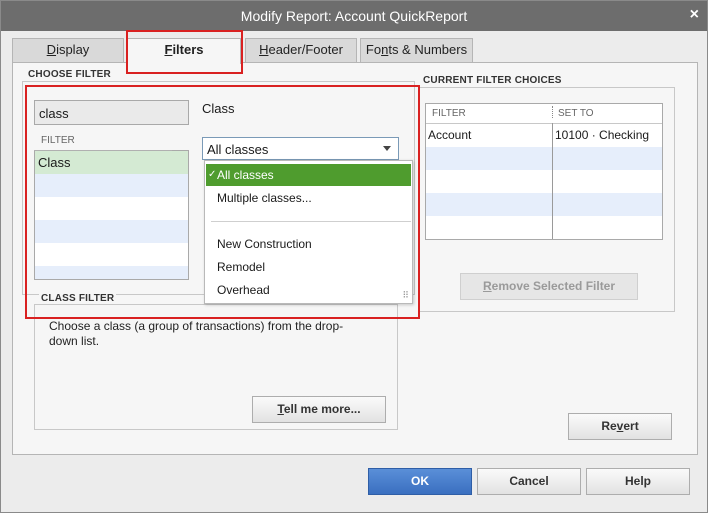  Describe the element at coordinates (602, 135) in the screenshot. I see `cell-set-to: 10100 · Checking` at that location.